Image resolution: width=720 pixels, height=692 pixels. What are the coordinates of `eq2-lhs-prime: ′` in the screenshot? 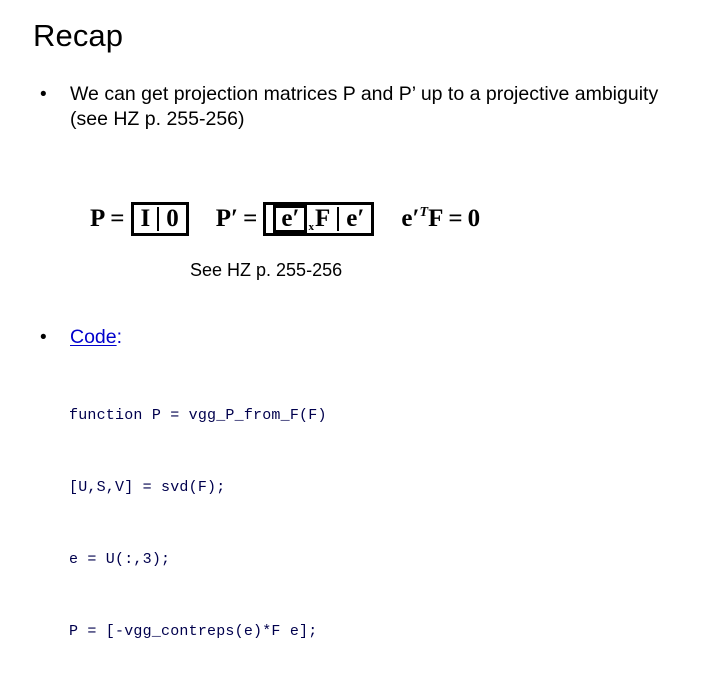 It's located at (235, 218).